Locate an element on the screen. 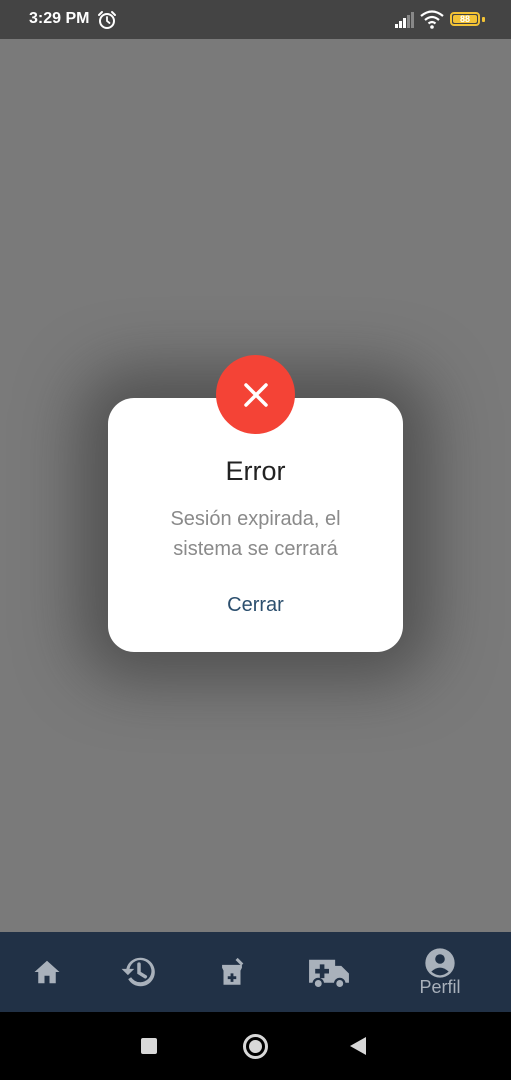  nav-item-home is located at coordinates (47, 972).